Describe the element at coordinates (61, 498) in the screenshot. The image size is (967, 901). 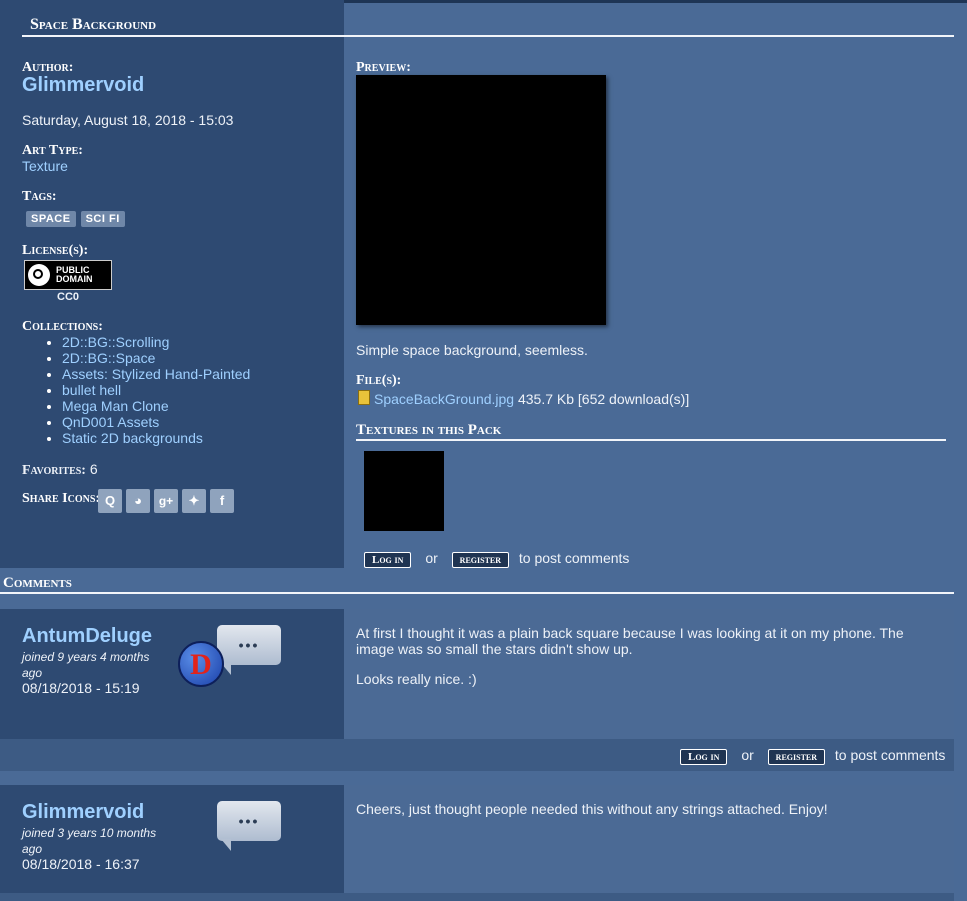
I see `share-label: Share Icons:` at that location.